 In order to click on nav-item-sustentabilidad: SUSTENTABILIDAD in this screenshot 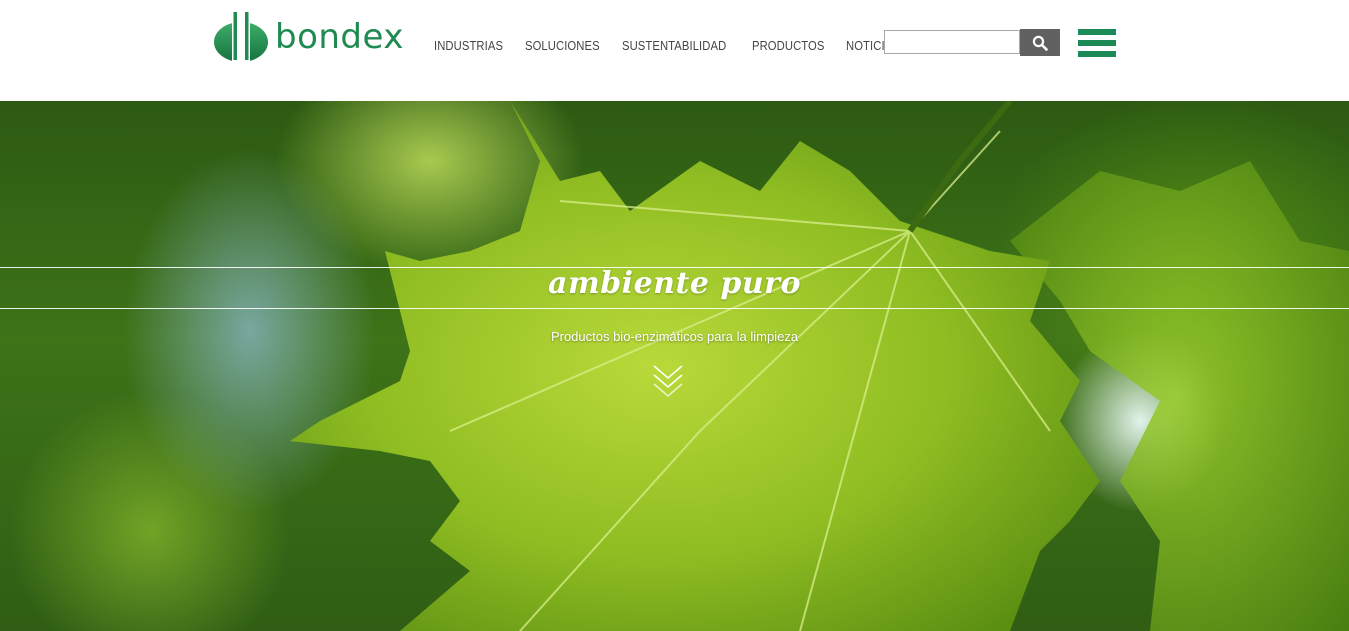, I will do `click(674, 46)`.